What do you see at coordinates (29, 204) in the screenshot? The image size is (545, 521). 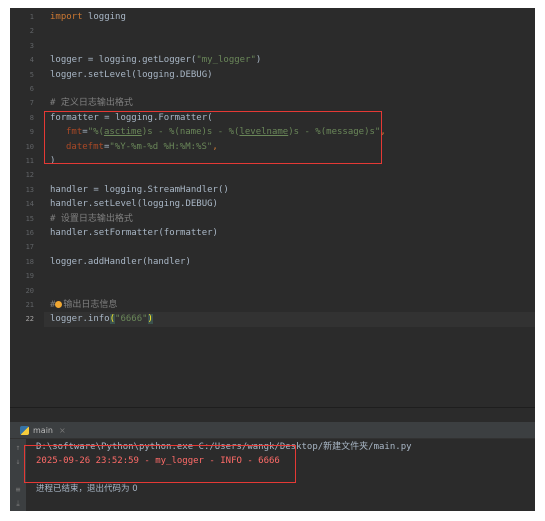 I see `line-number: 14` at bounding box center [29, 204].